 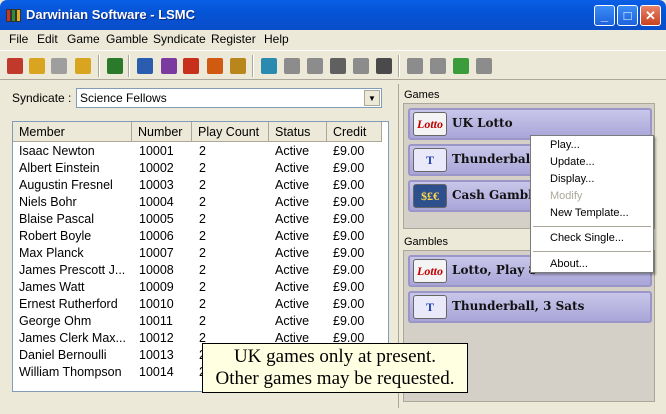 I want to click on table-row: Max Planck 10007 2 Active £9.00, so click(x=200, y=253).